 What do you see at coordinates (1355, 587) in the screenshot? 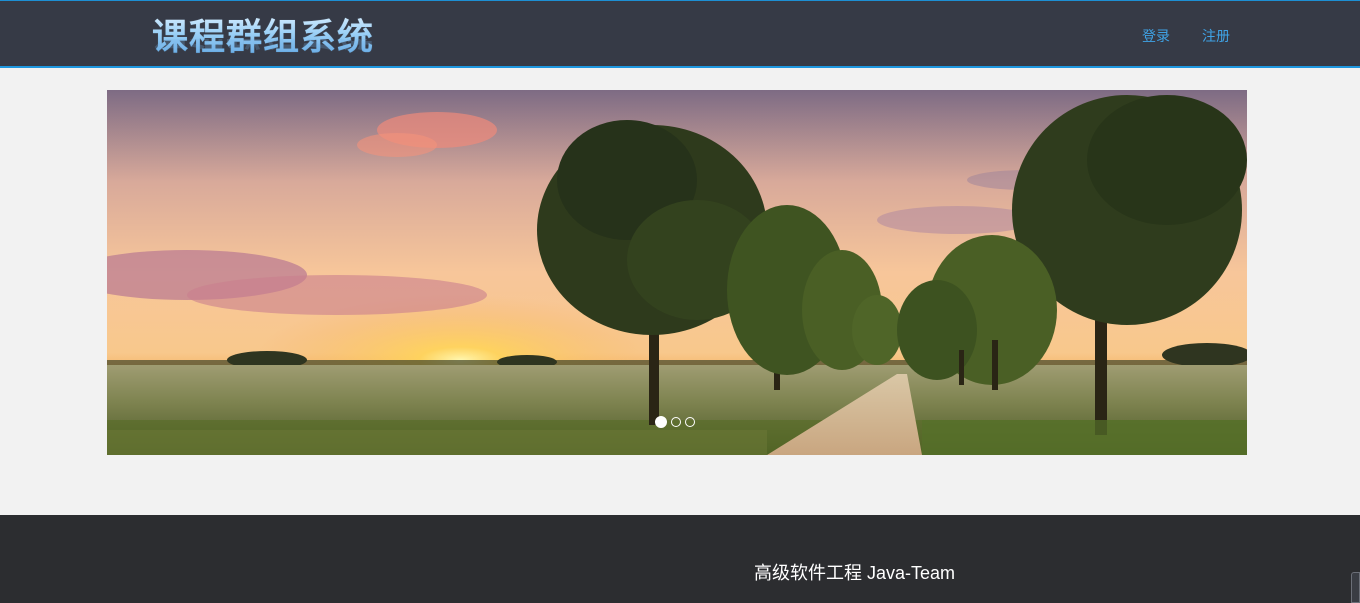
I see `scroll-to-top-handle` at bounding box center [1355, 587].